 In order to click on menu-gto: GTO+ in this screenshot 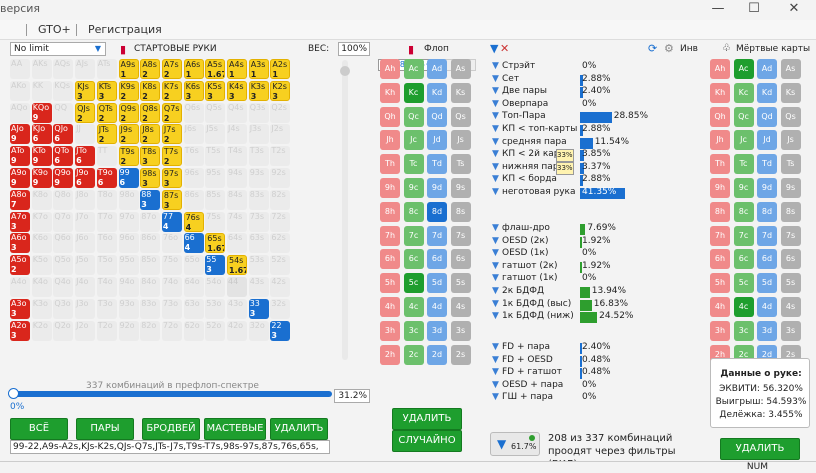, I will do `click(54, 29)`.